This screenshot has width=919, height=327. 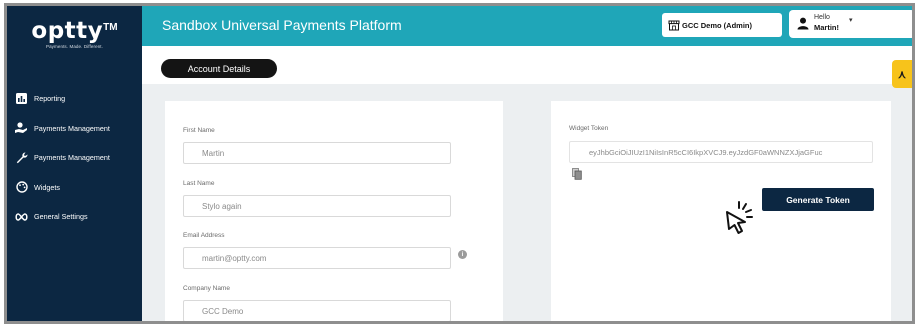 I want to click on user-name: Martin!, so click(x=826, y=27).